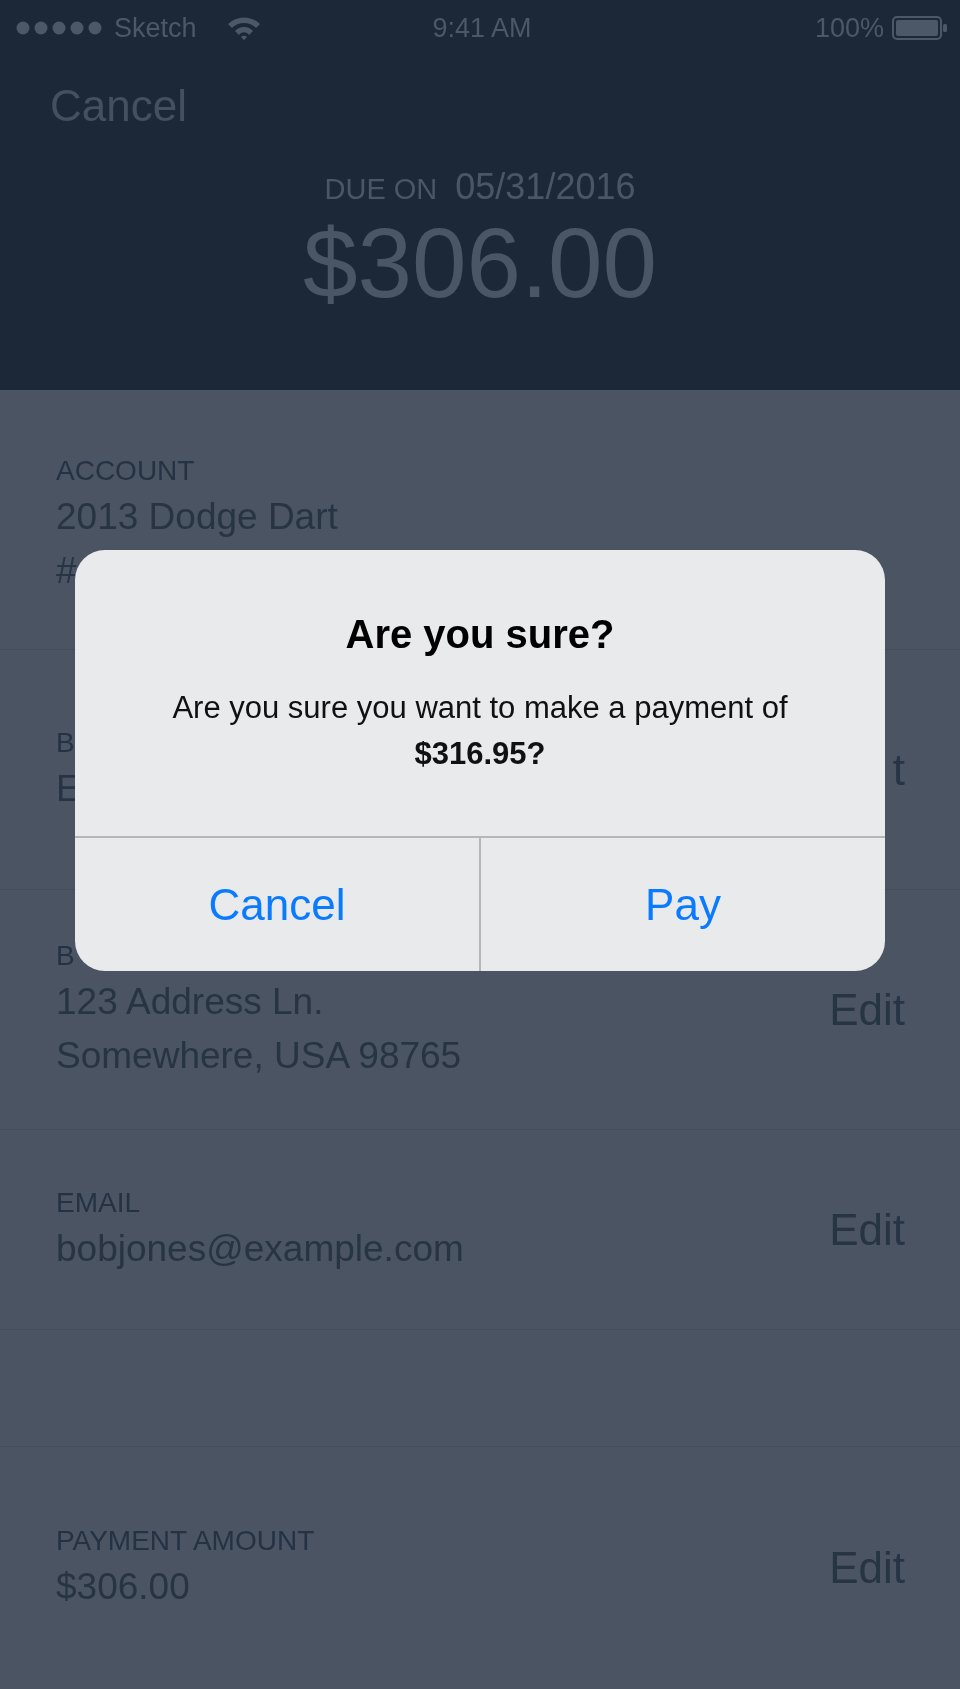  Describe the element at coordinates (480, 634) in the screenshot. I see `dialog-title: Are you sure?` at that location.